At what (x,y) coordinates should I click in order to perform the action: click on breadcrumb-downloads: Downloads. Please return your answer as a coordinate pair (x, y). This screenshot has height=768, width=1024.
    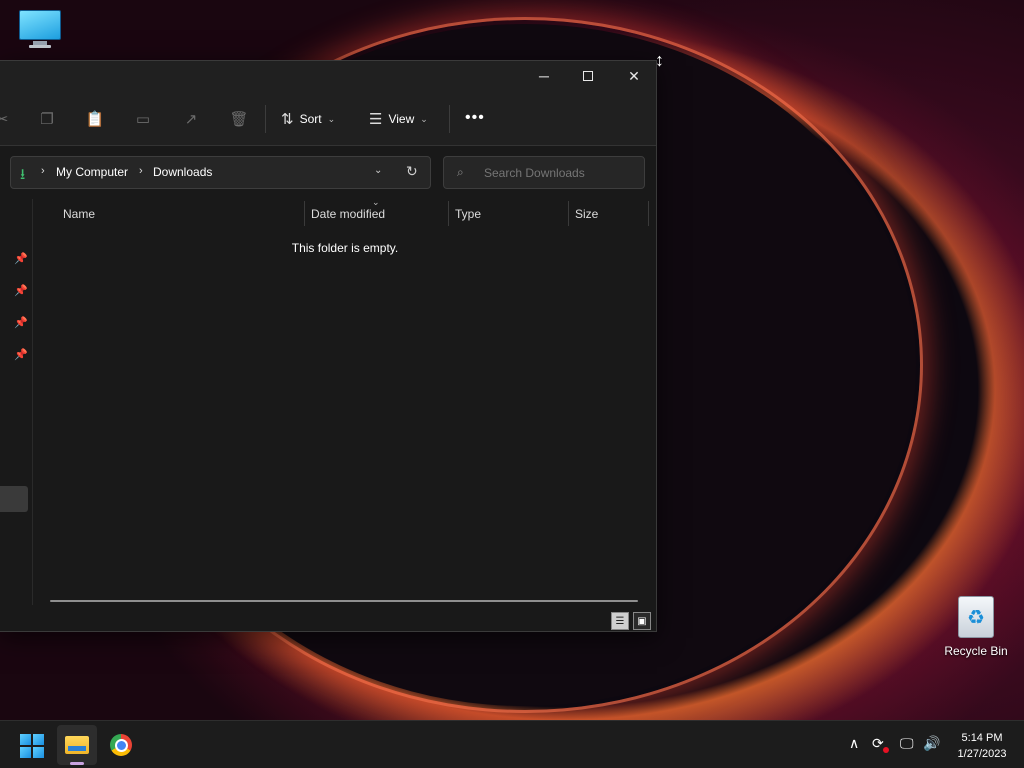
    Looking at the image, I should click on (182, 172).